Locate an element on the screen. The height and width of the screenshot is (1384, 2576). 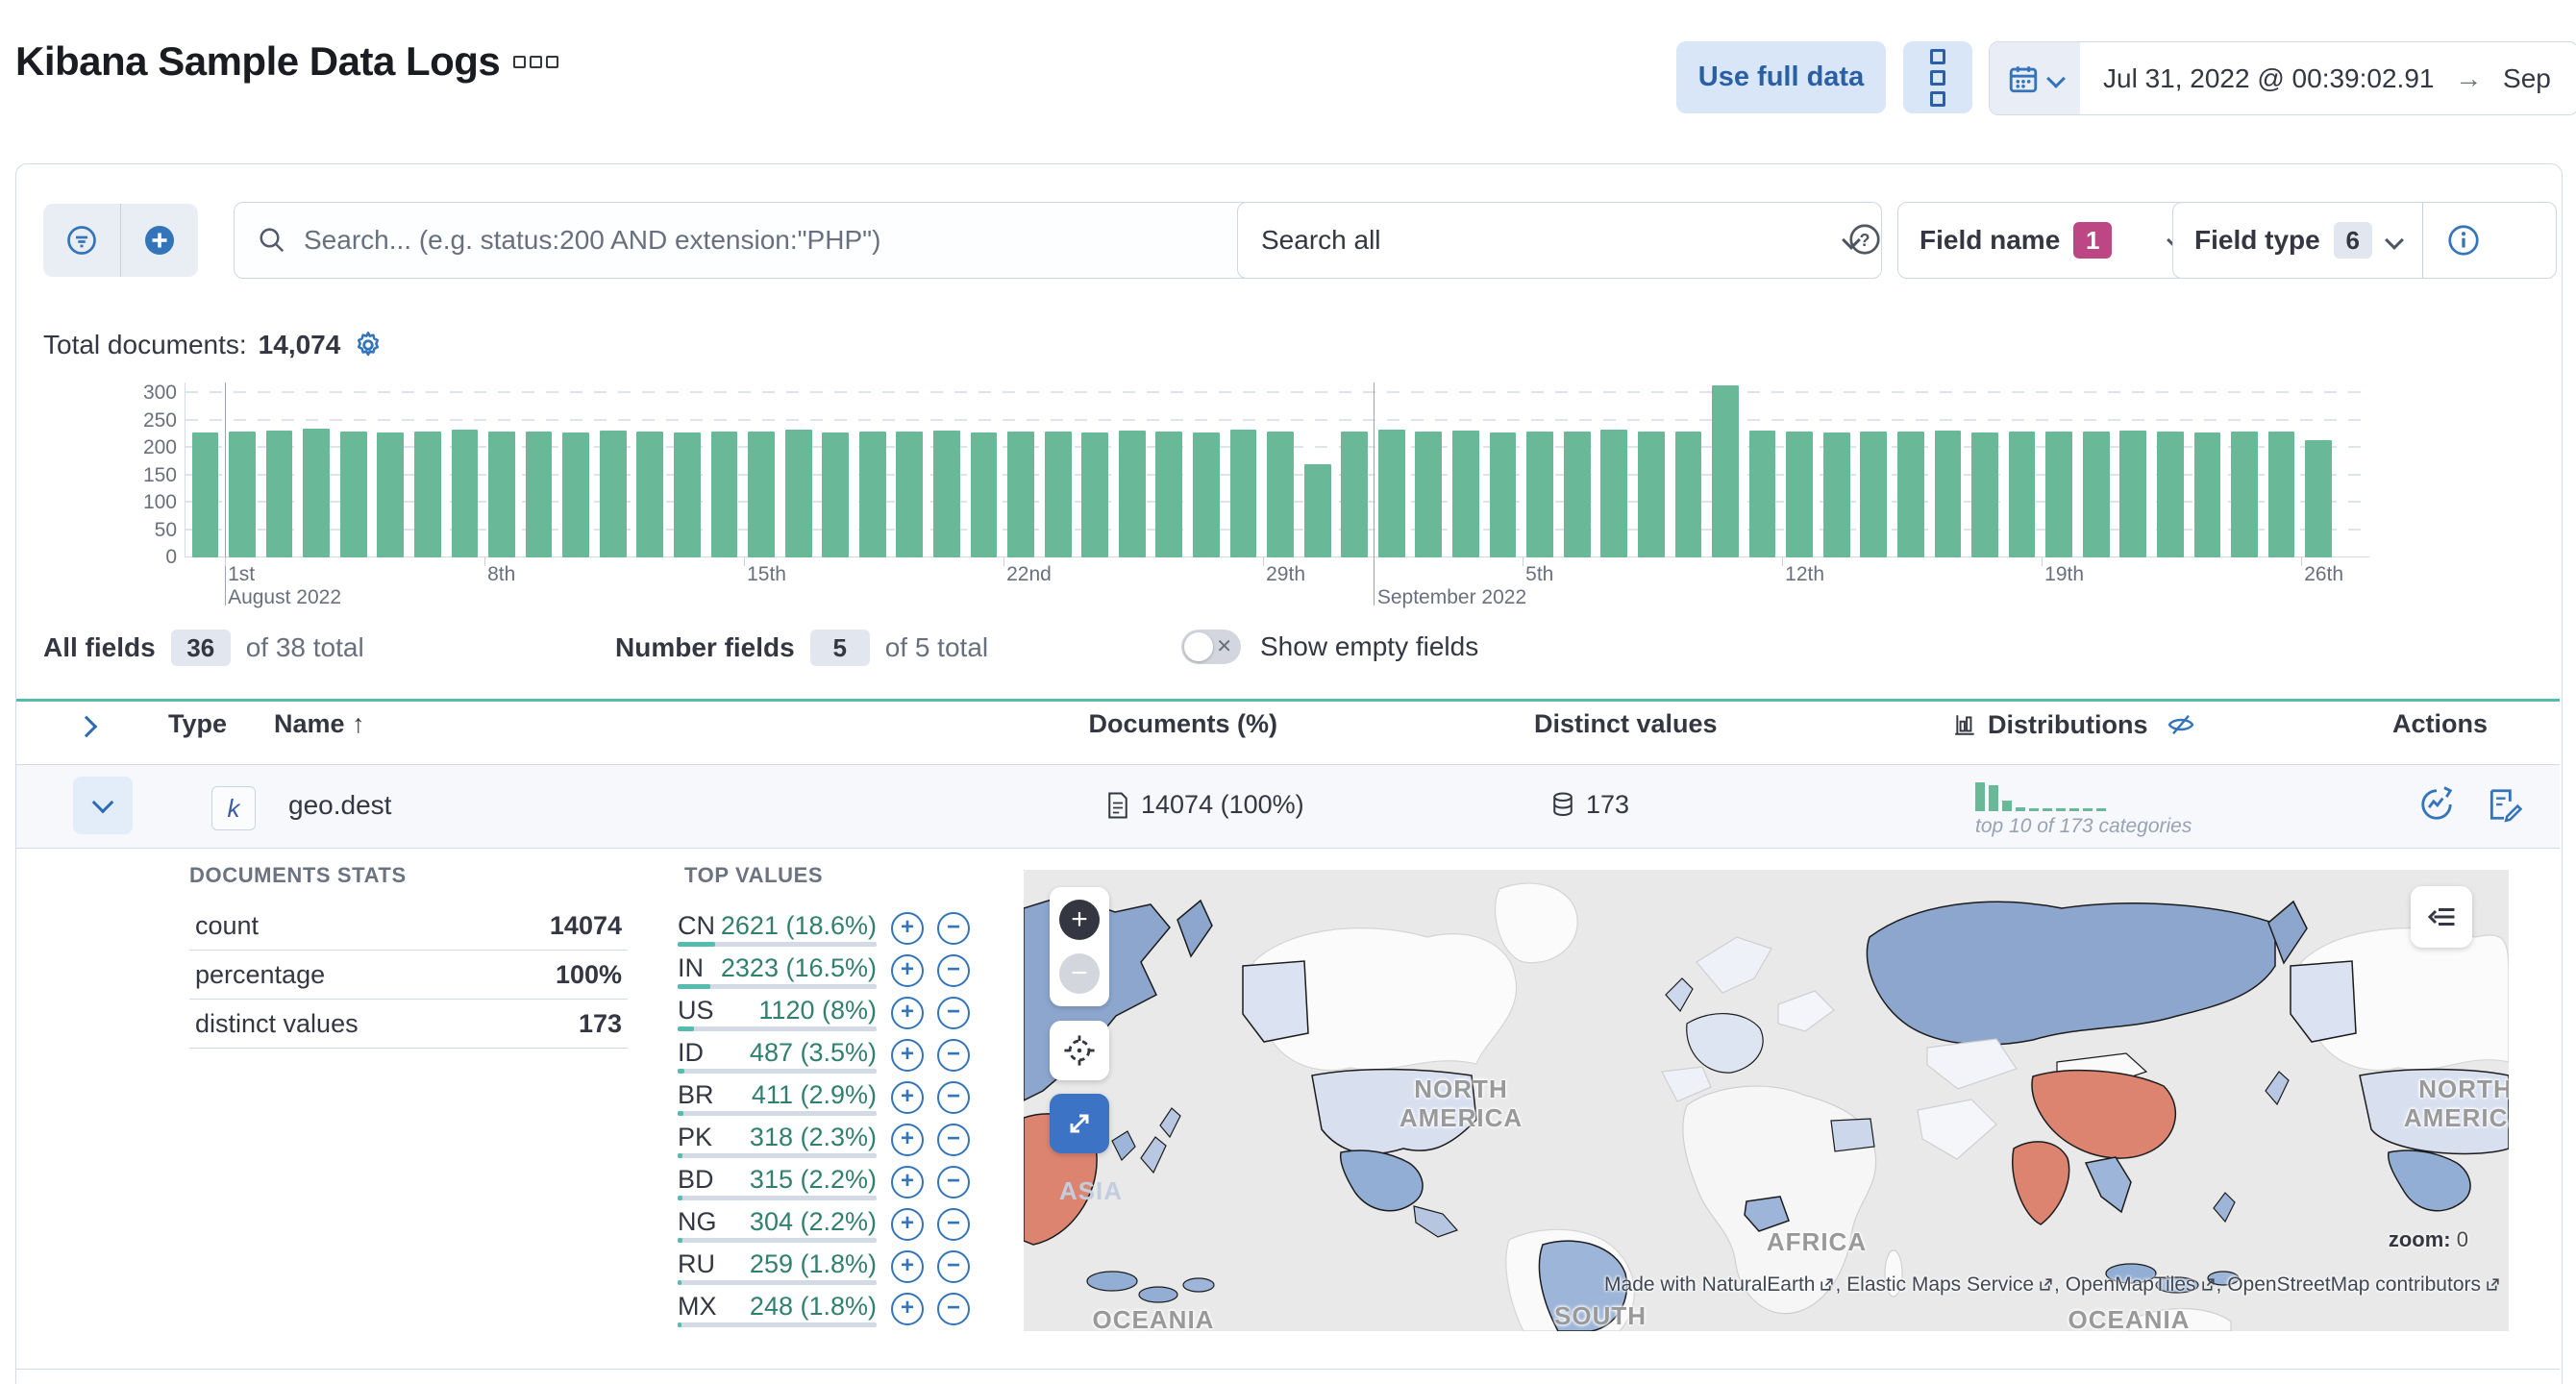
top-value-amount: 315 (2.2%) is located at coordinates (813, 1179).